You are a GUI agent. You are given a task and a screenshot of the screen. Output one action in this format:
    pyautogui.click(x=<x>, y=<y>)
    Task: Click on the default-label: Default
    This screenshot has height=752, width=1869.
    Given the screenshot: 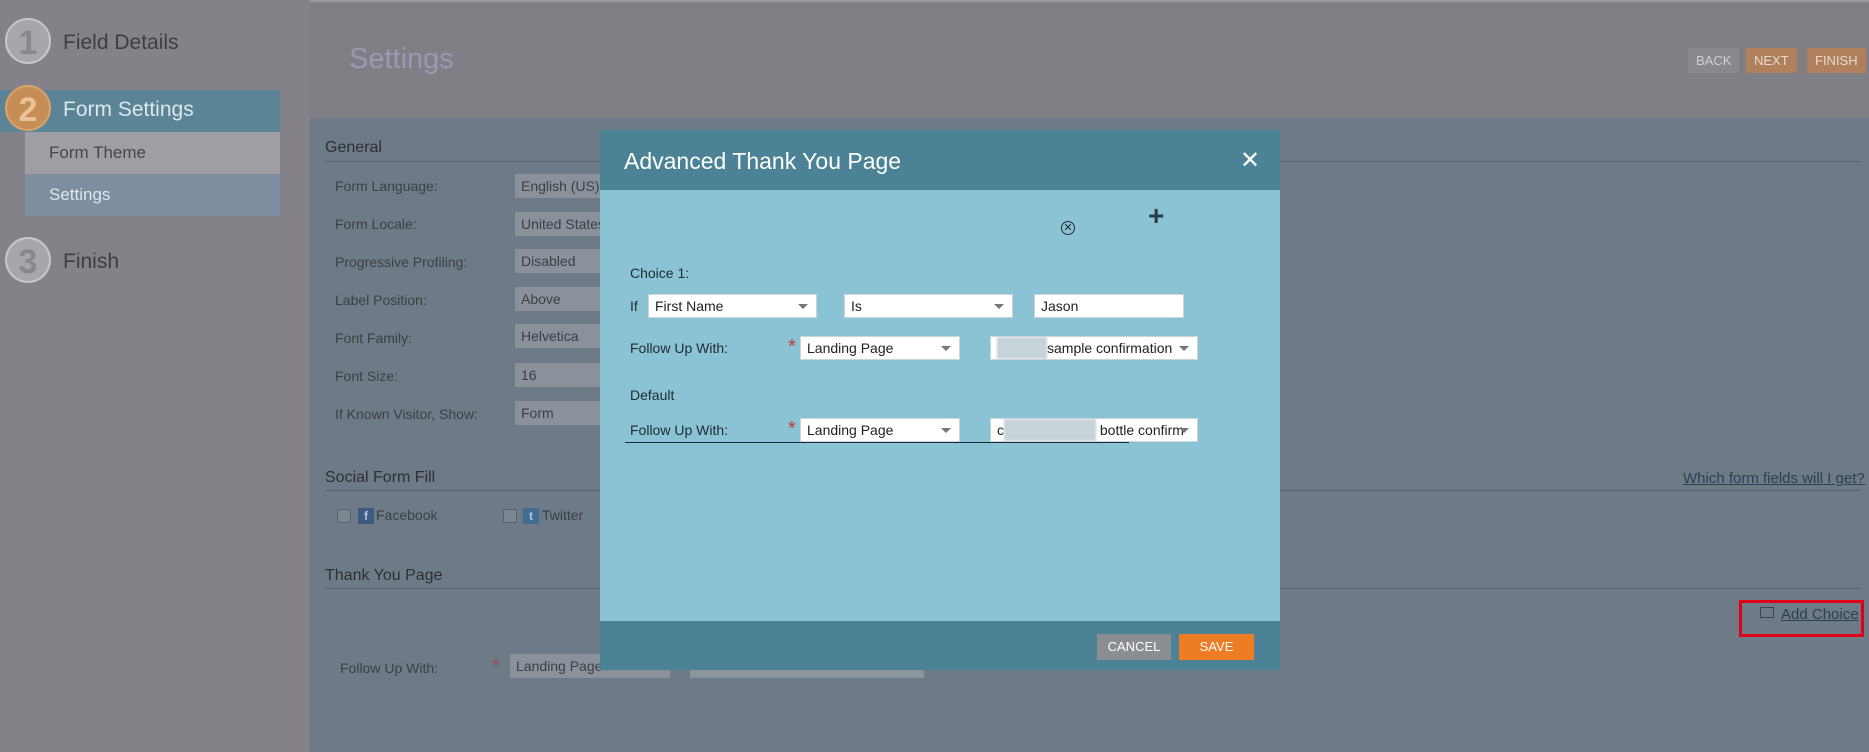 What is the action you would take?
    pyautogui.click(x=652, y=395)
    